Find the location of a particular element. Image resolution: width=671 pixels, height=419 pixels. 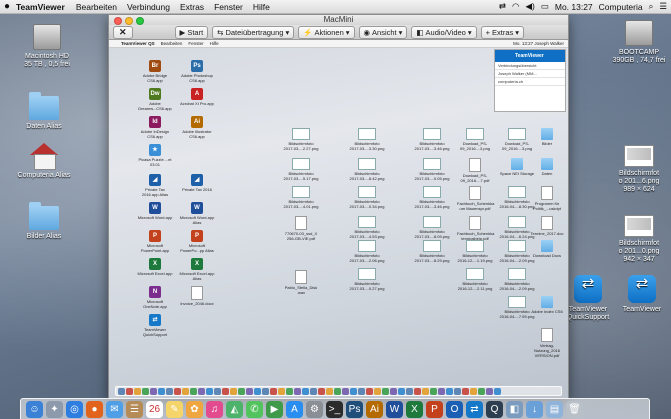

notes-icon: ✎ is located at coordinates (174, 409).